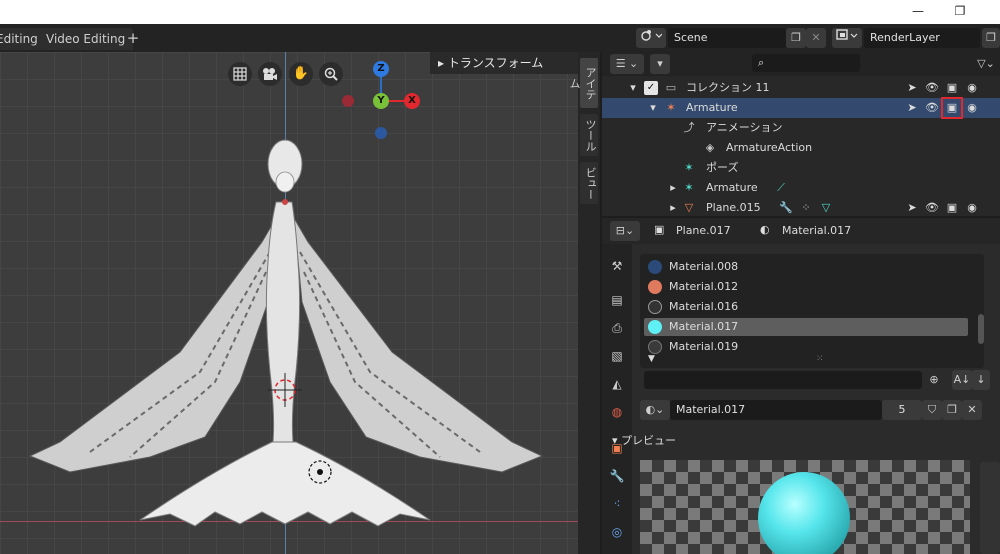 Image resolution: width=1000 pixels, height=554 pixels. I want to click on sort-alpha-icon: A↓, so click(962, 380).